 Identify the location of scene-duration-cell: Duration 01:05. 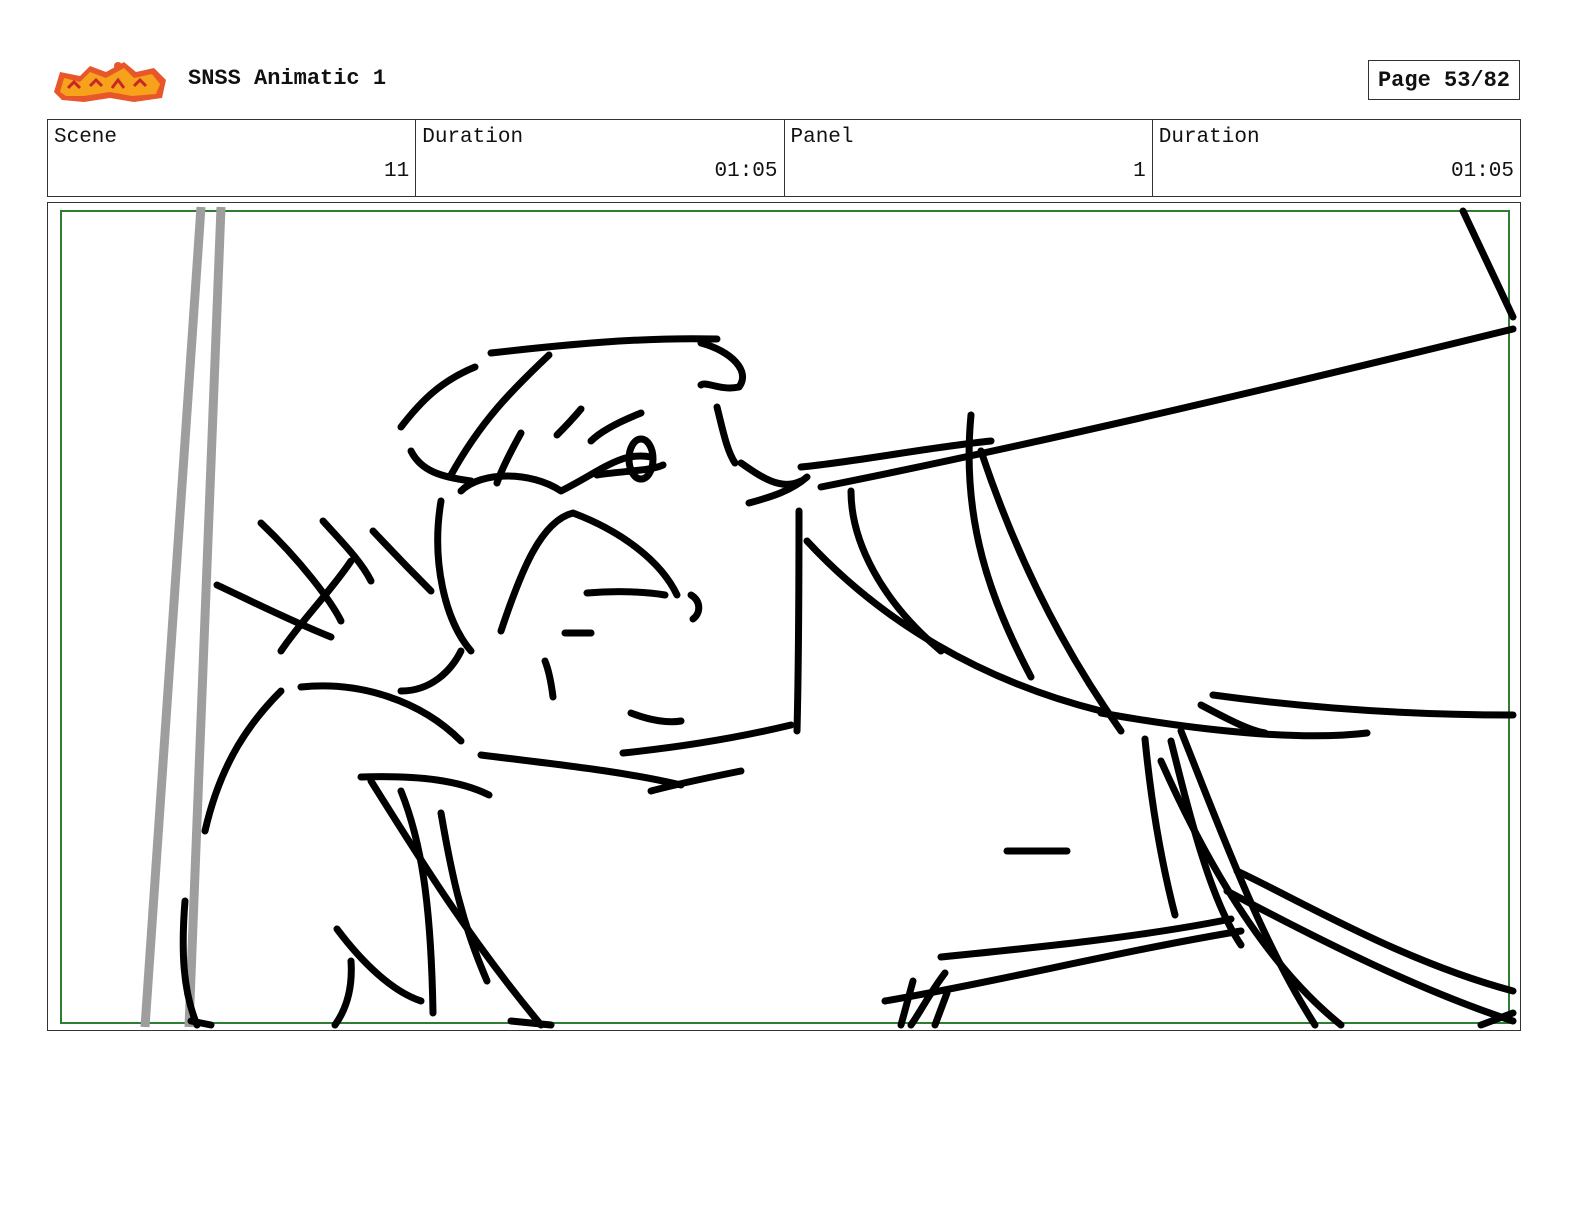
(600, 158).